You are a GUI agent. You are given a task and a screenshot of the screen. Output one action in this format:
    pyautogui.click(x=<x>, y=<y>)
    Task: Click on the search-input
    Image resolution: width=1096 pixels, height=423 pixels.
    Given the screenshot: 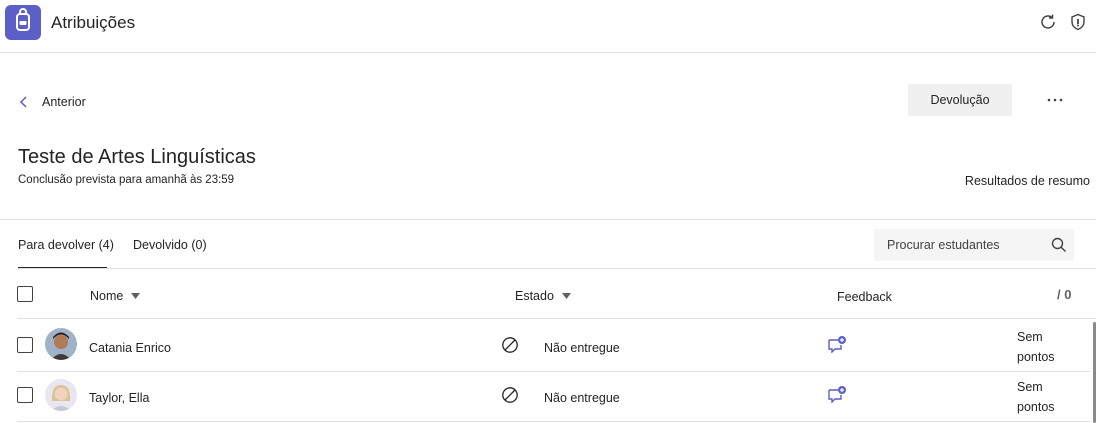 What is the action you would take?
    pyautogui.click(x=959, y=245)
    